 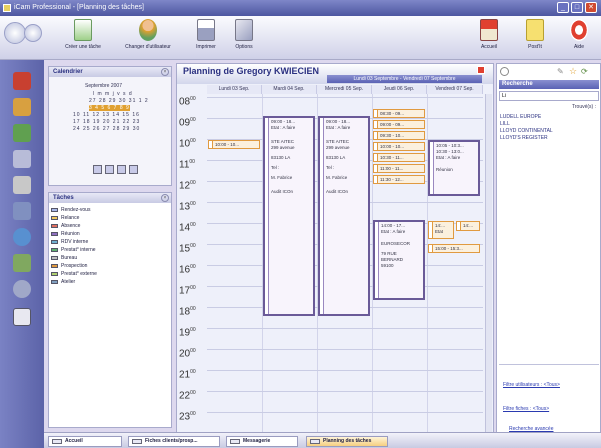 I want to click on search-nav-icon, so click(x=504, y=71).